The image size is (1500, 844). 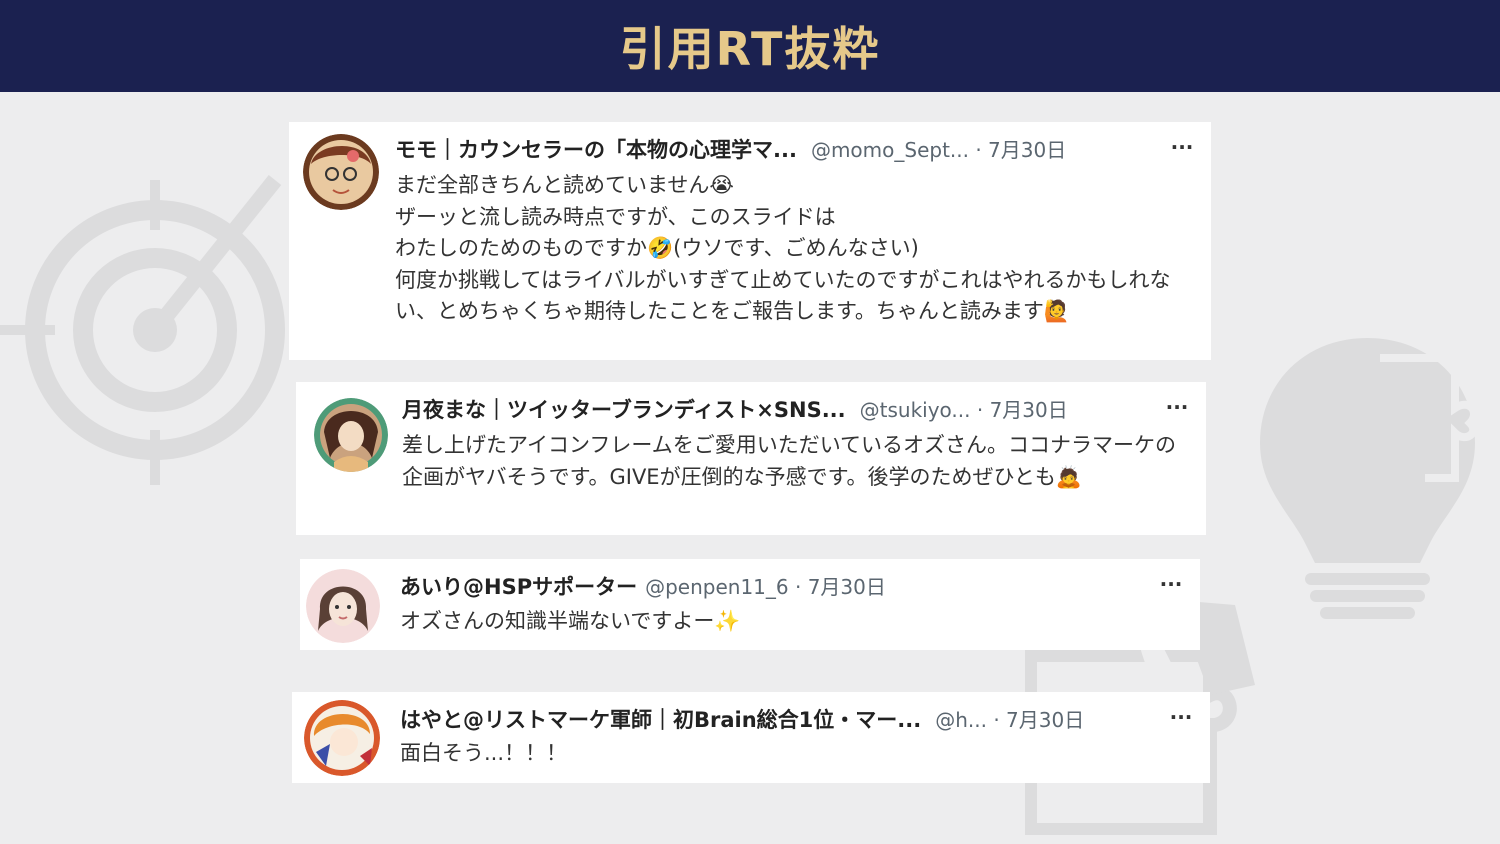 What do you see at coordinates (1009, 720) in the screenshot?
I see `handle-date: @h... · 7月30日` at bounding box center [1009, 720].